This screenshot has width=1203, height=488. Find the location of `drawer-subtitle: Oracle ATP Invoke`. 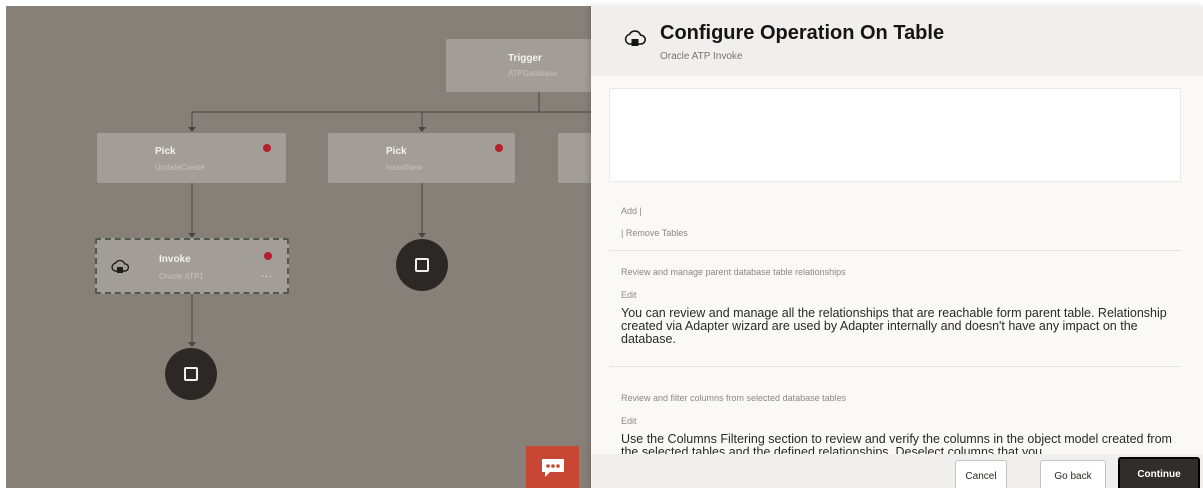

drawer-subtitle: Oracle ATP Invoke is located at coordinates (701, 56).